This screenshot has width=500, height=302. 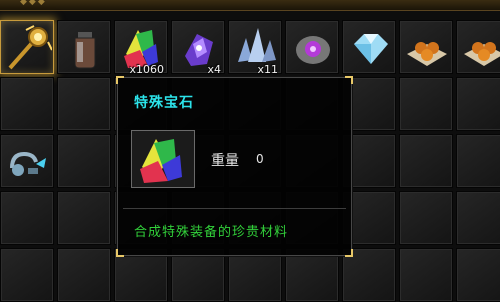 What do you see at coordinates (198, 48) in the screenshot?
I see `inventory-slot: x4` at bounding box center [198, 48].